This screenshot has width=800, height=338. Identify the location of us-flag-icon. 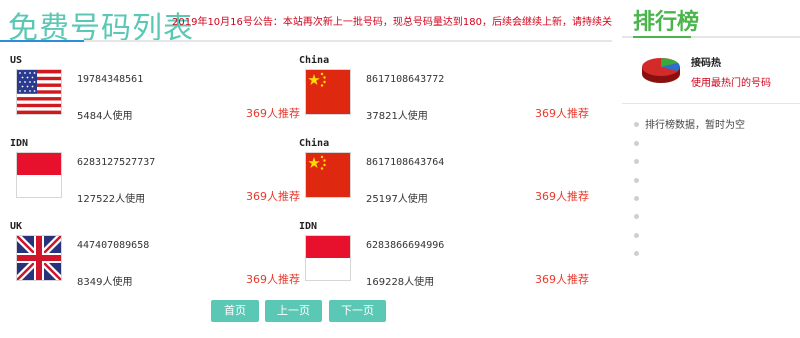
(39, 92).